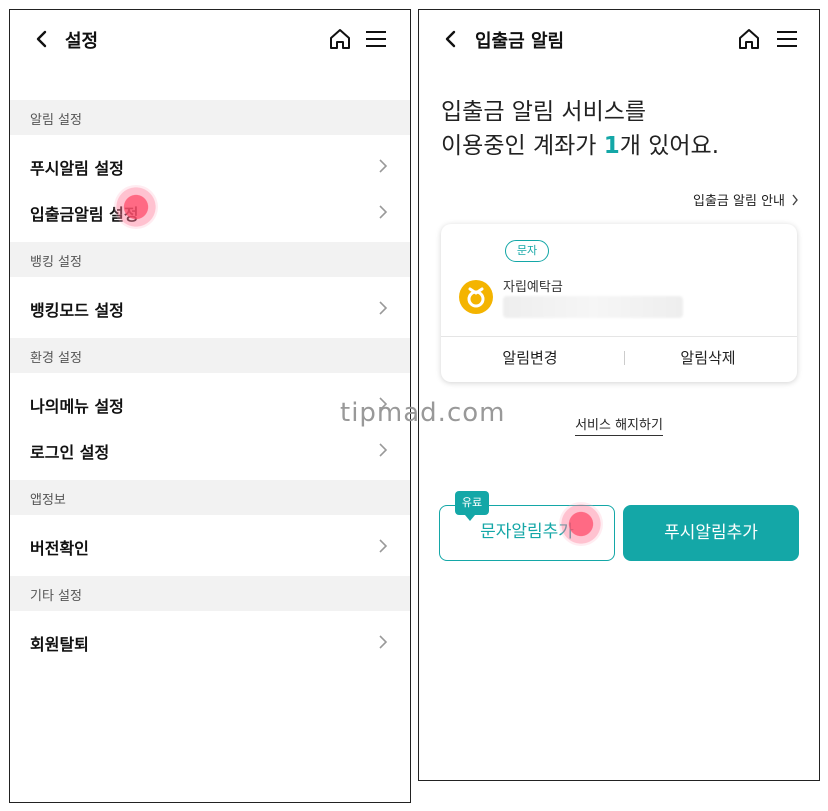  I want to click on watermark: tipmad.com, so click(423, 413).